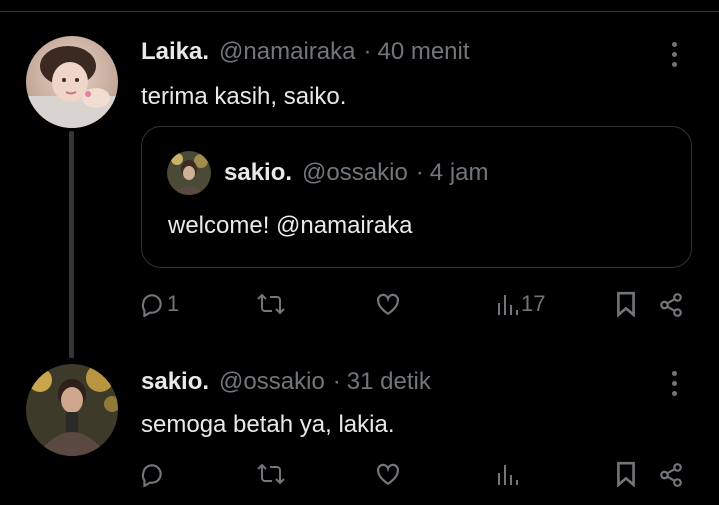  What do you see at coordinates (72, 410) in the screenshot?
I see `avatar-sakio` at bounding box center [72, 410].